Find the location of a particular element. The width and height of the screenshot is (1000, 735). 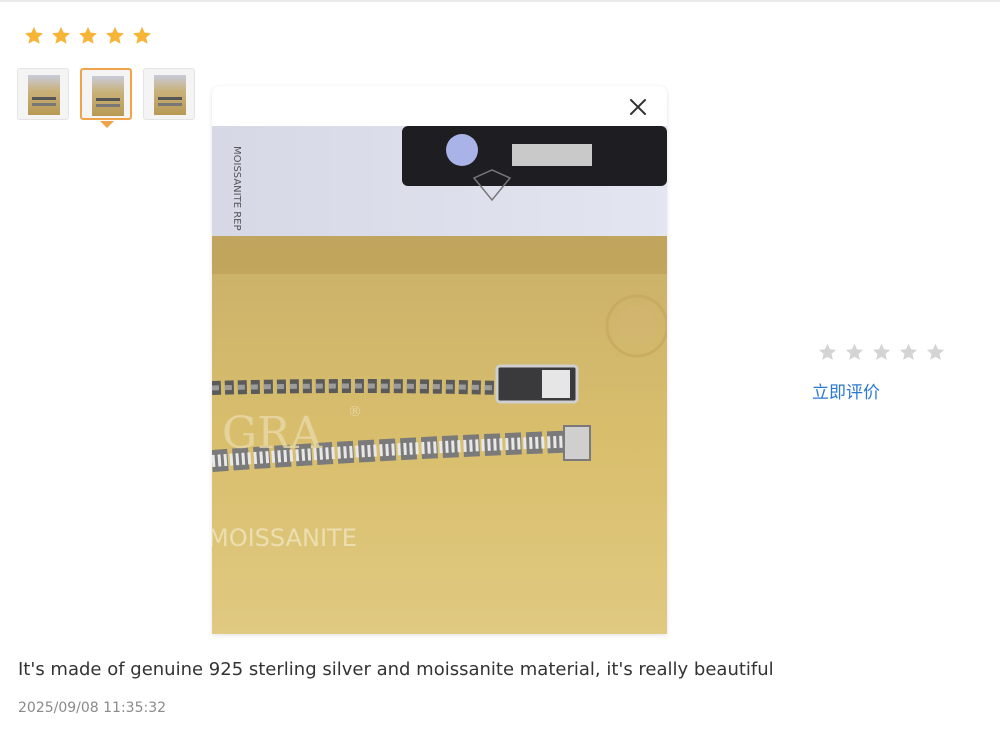

photo-brand-subtitle: MOISSANITE is located at coordinates (284, 538).